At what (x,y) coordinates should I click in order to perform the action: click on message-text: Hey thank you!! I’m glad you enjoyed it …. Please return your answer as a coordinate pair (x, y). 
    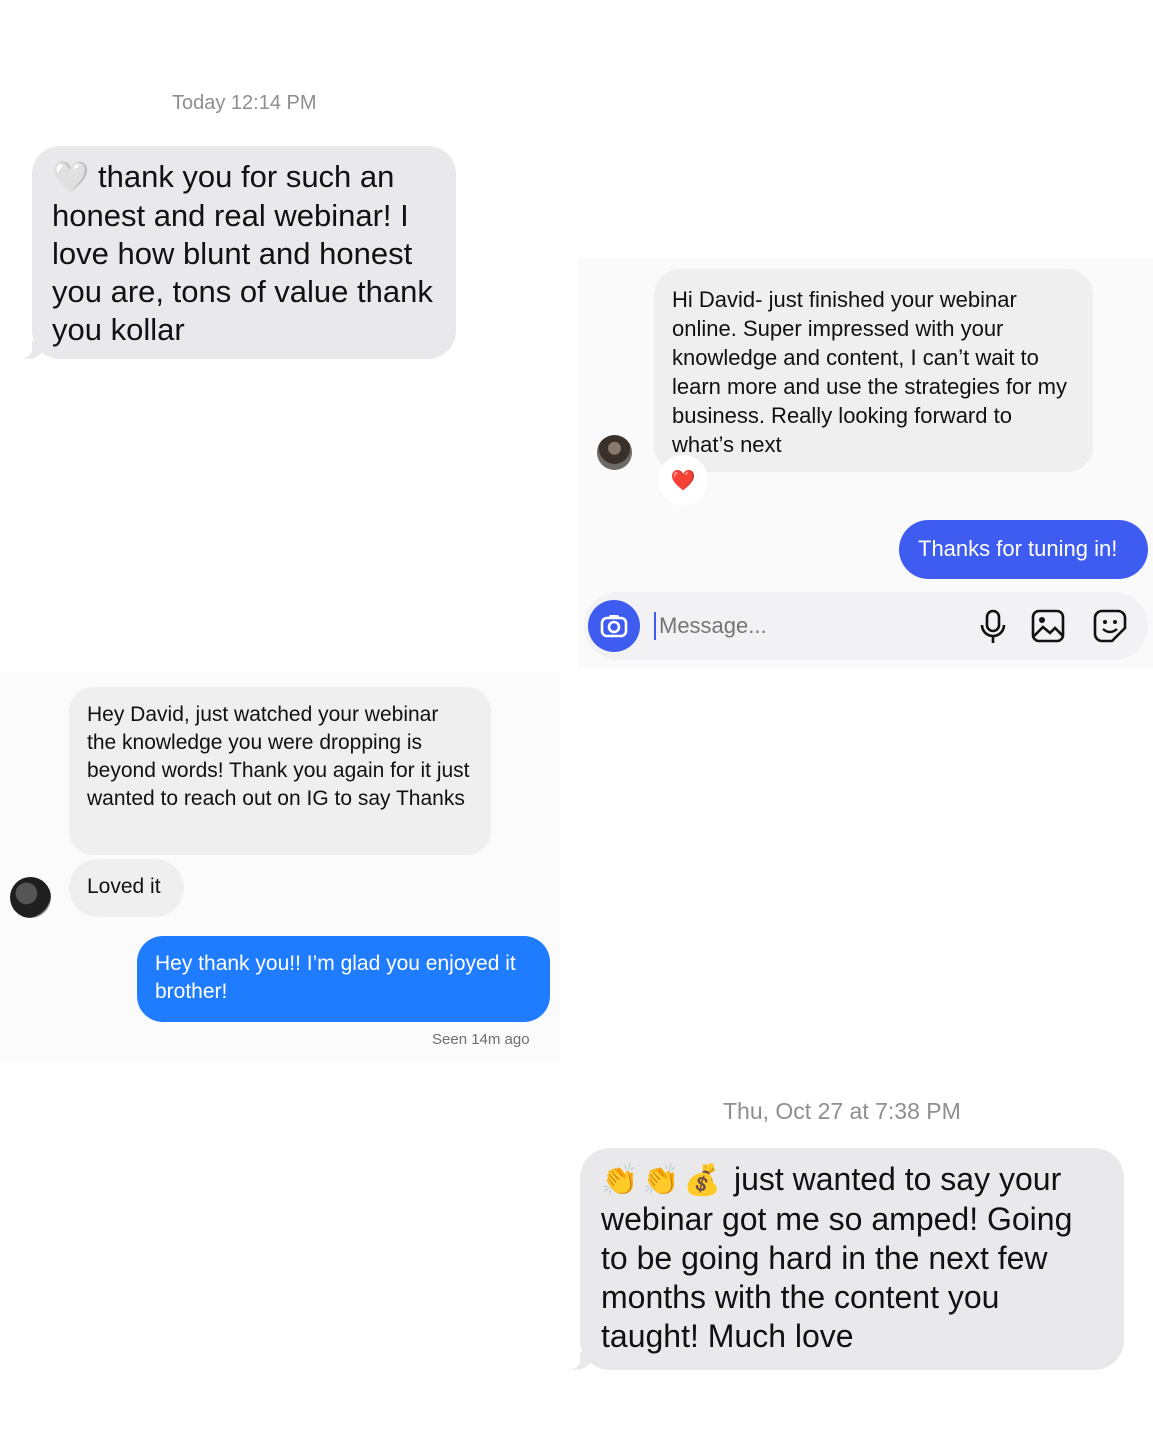
    Looking at the image, I should click on (335, 977).